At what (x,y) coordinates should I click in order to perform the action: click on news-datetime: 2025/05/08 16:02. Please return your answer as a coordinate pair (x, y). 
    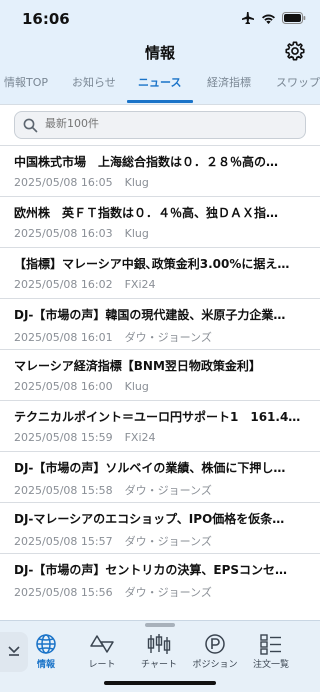
    Looking at the image, I should click on (63, 284).